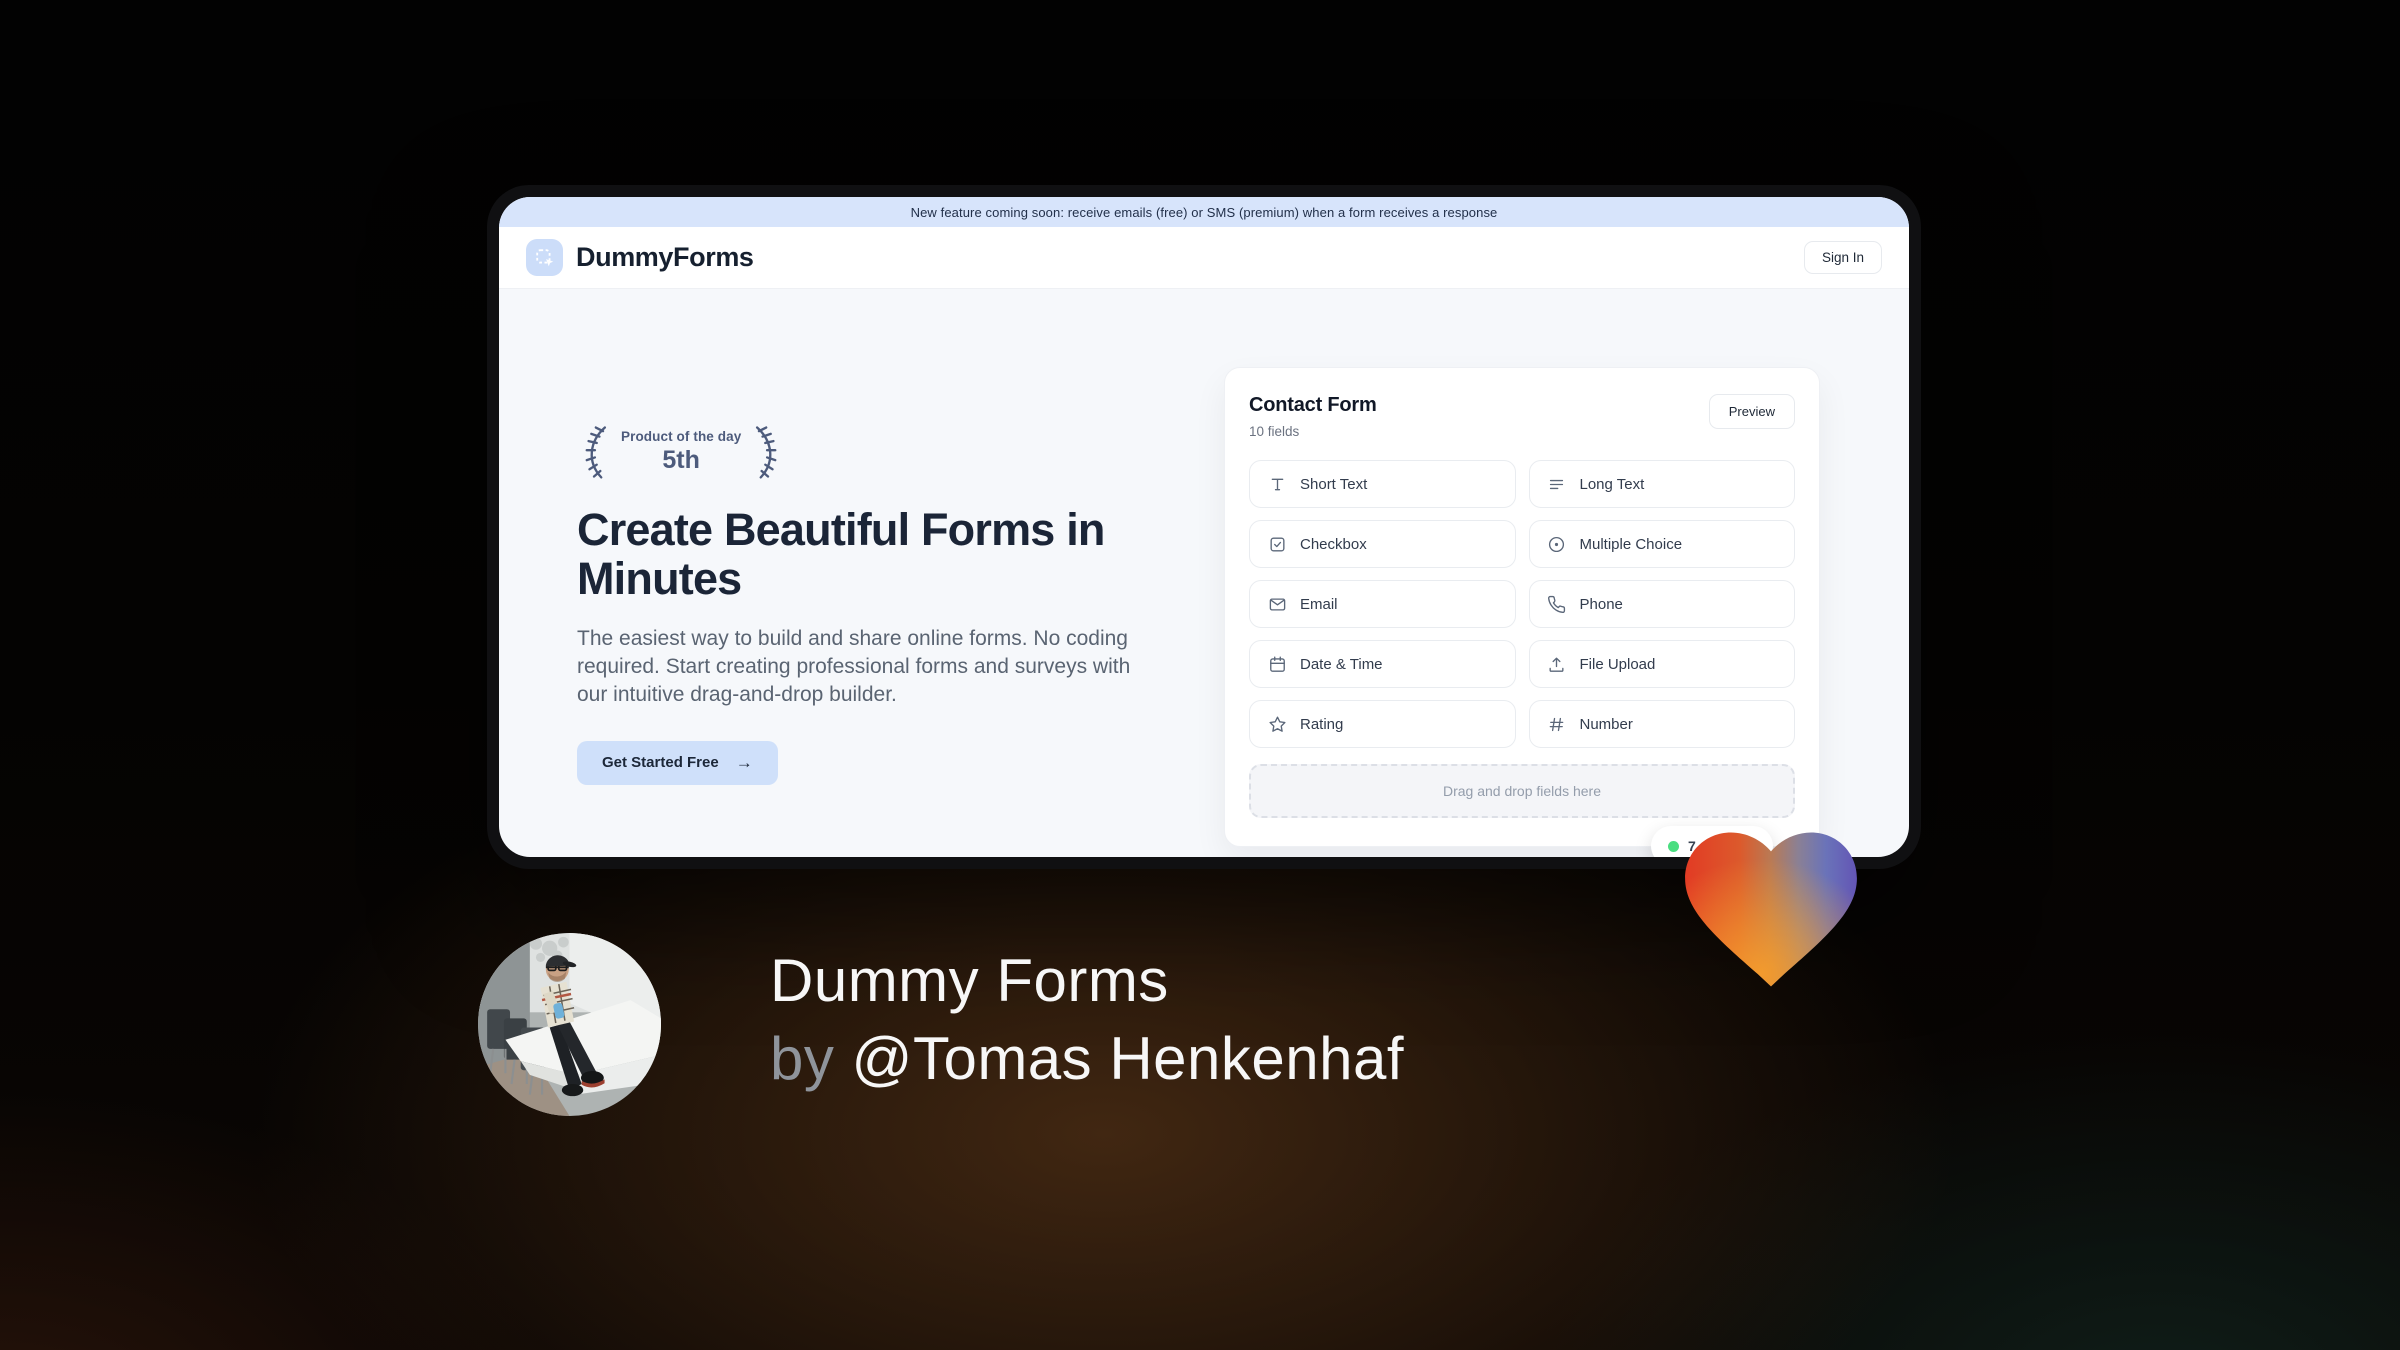  What do you see at coordinates (1601, 604) in the screenshot?
I see `field-label: Phone` at bounding box center [1601, 604].